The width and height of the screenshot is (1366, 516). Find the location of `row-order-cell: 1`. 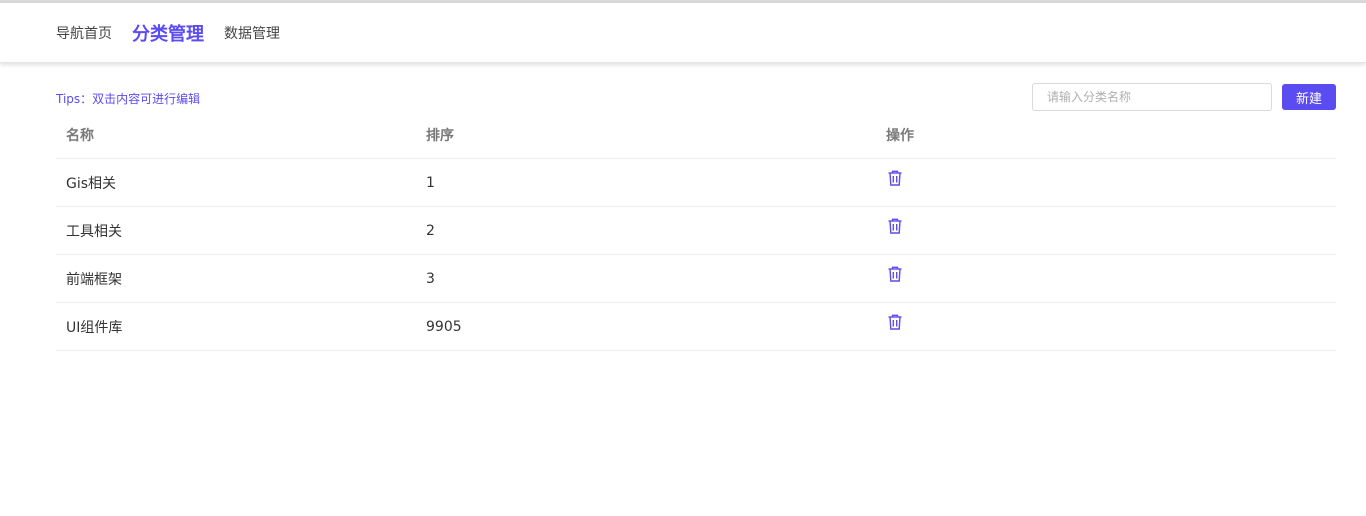

row-order-cell: 1 is located at coordinates (646, 183).